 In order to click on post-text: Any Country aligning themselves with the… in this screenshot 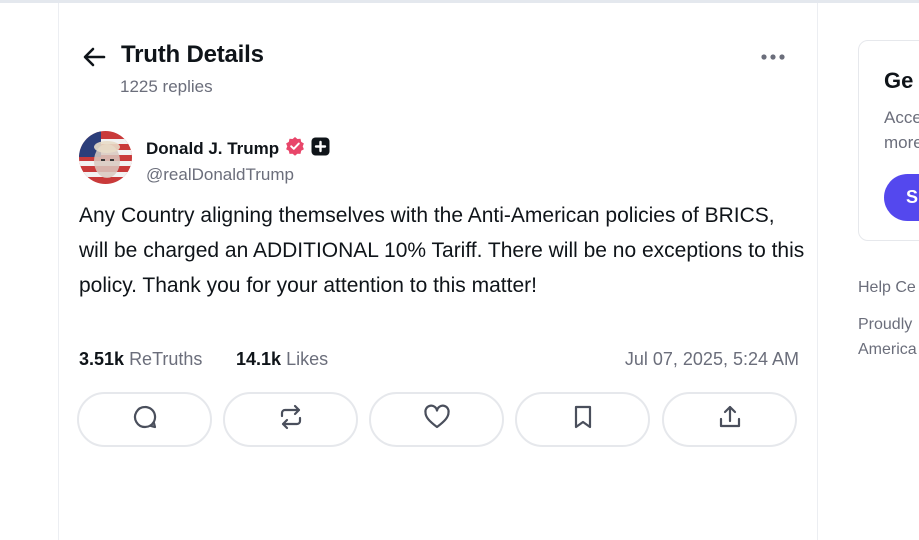, I will do `click(442, 250)`.